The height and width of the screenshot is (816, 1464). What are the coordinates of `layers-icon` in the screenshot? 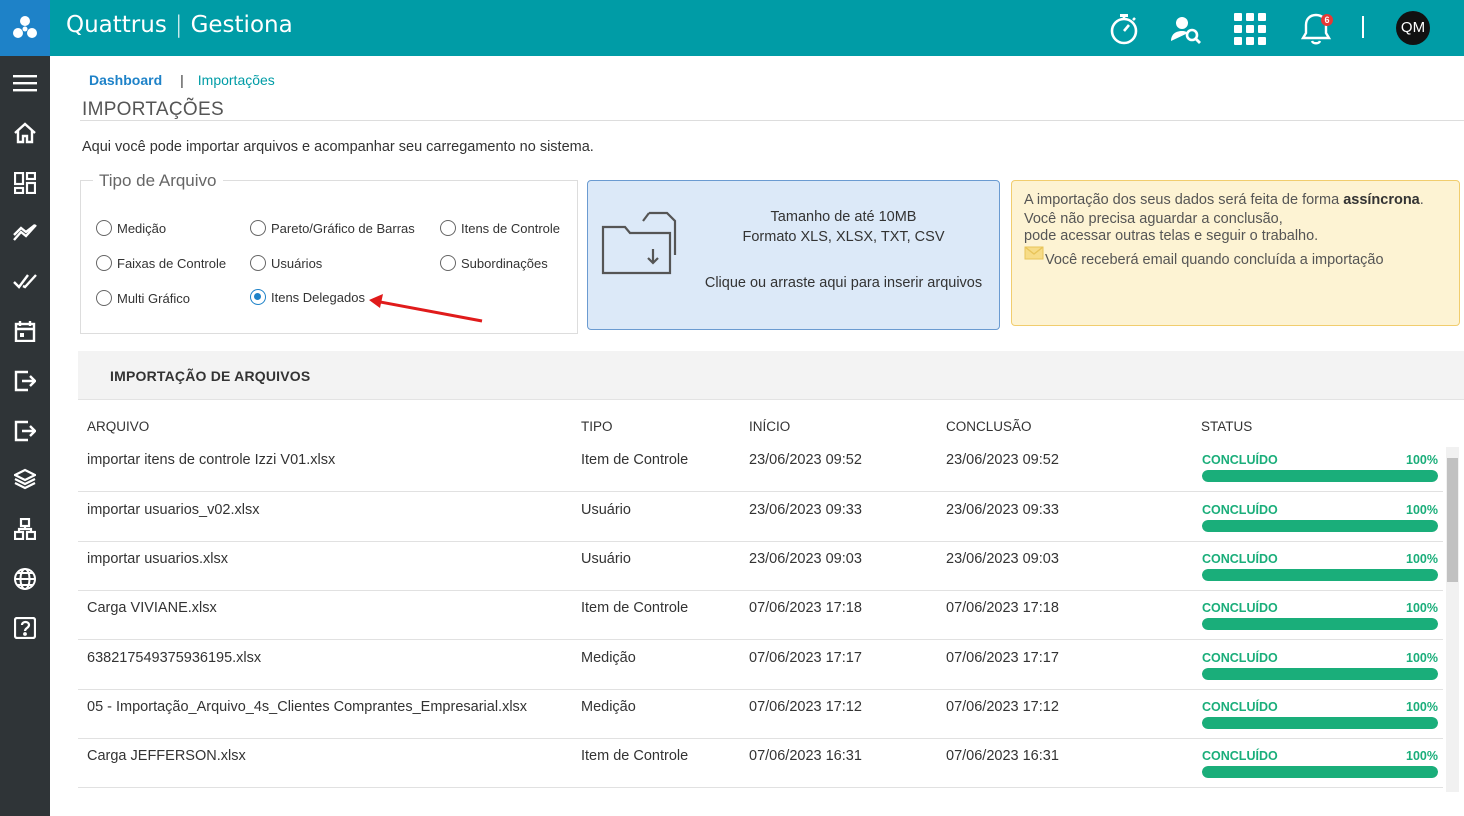 It's located at (25, 479).